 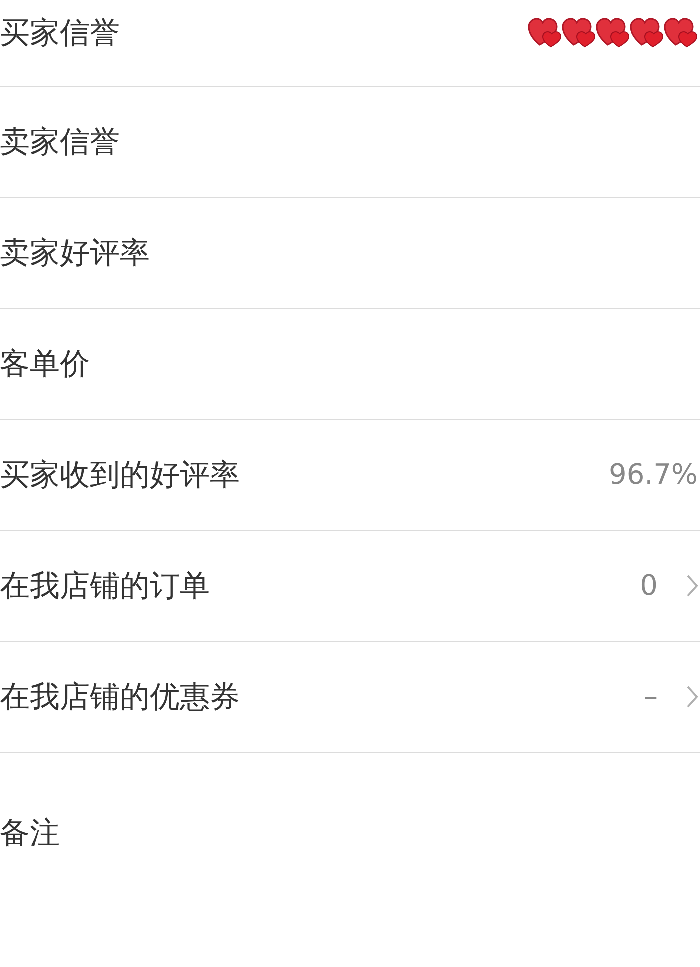 What do you see at coordinates (105, 587) in the screenshot?
I see `row-label: 在我店铺的订单` at bounding box center [105, 587].